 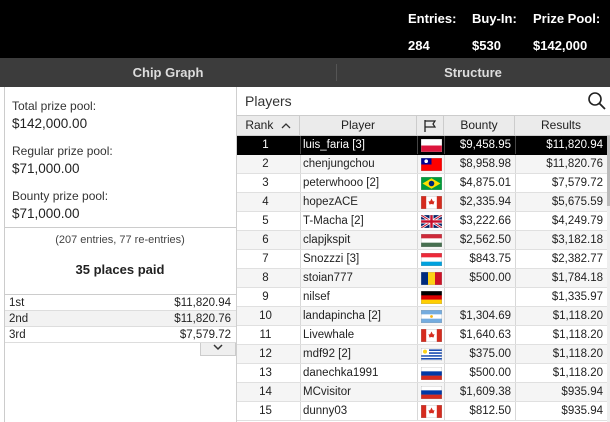 I want to click on payout-amount: $7,579.72, so click(x=205, y=335).